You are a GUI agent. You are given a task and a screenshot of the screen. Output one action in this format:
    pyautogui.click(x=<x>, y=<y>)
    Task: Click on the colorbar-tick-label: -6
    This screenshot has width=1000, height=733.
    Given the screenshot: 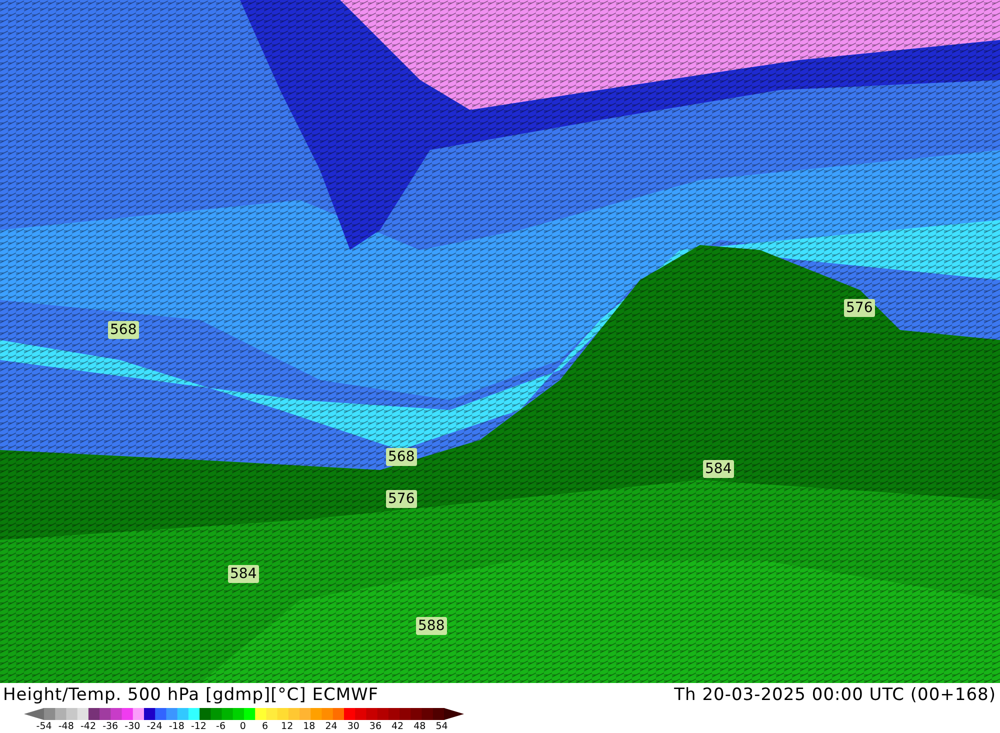 What is the action you would take?
    pyautogui.click(x=221, y=726)
    